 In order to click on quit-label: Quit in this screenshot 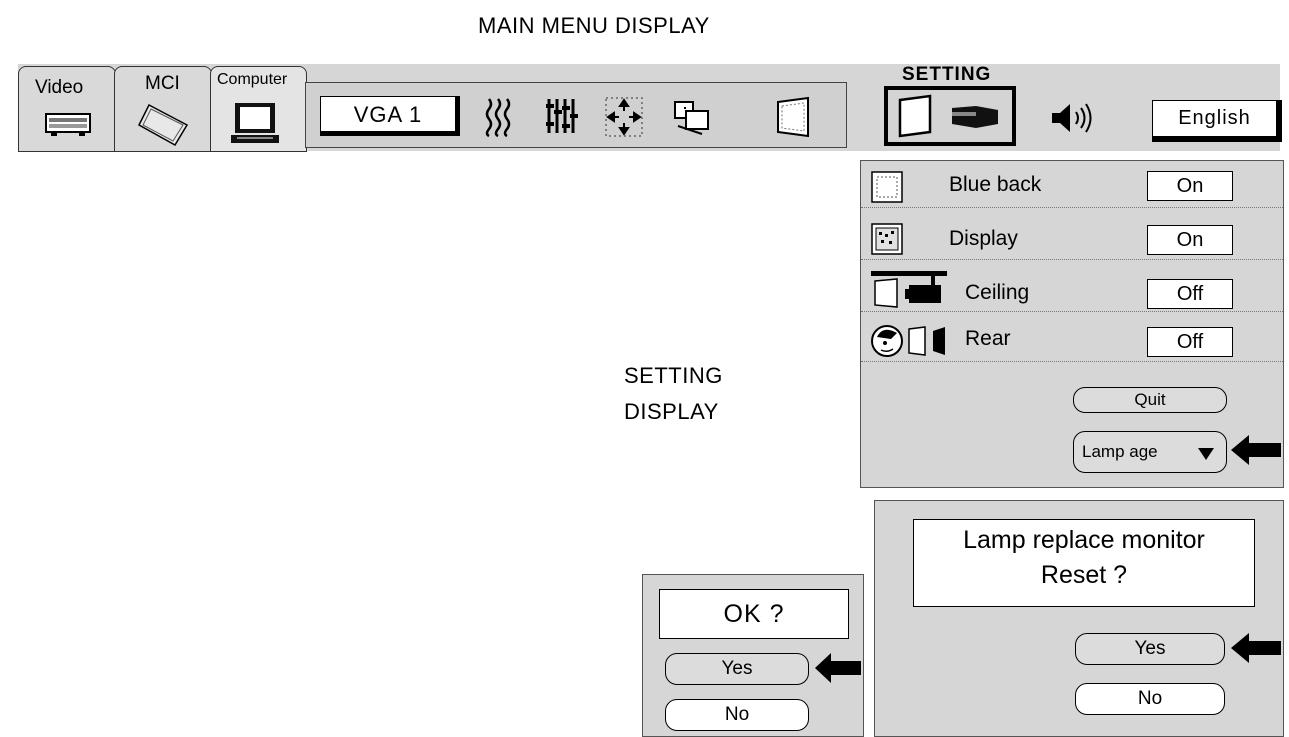, I will do `click(1150, 399)`.